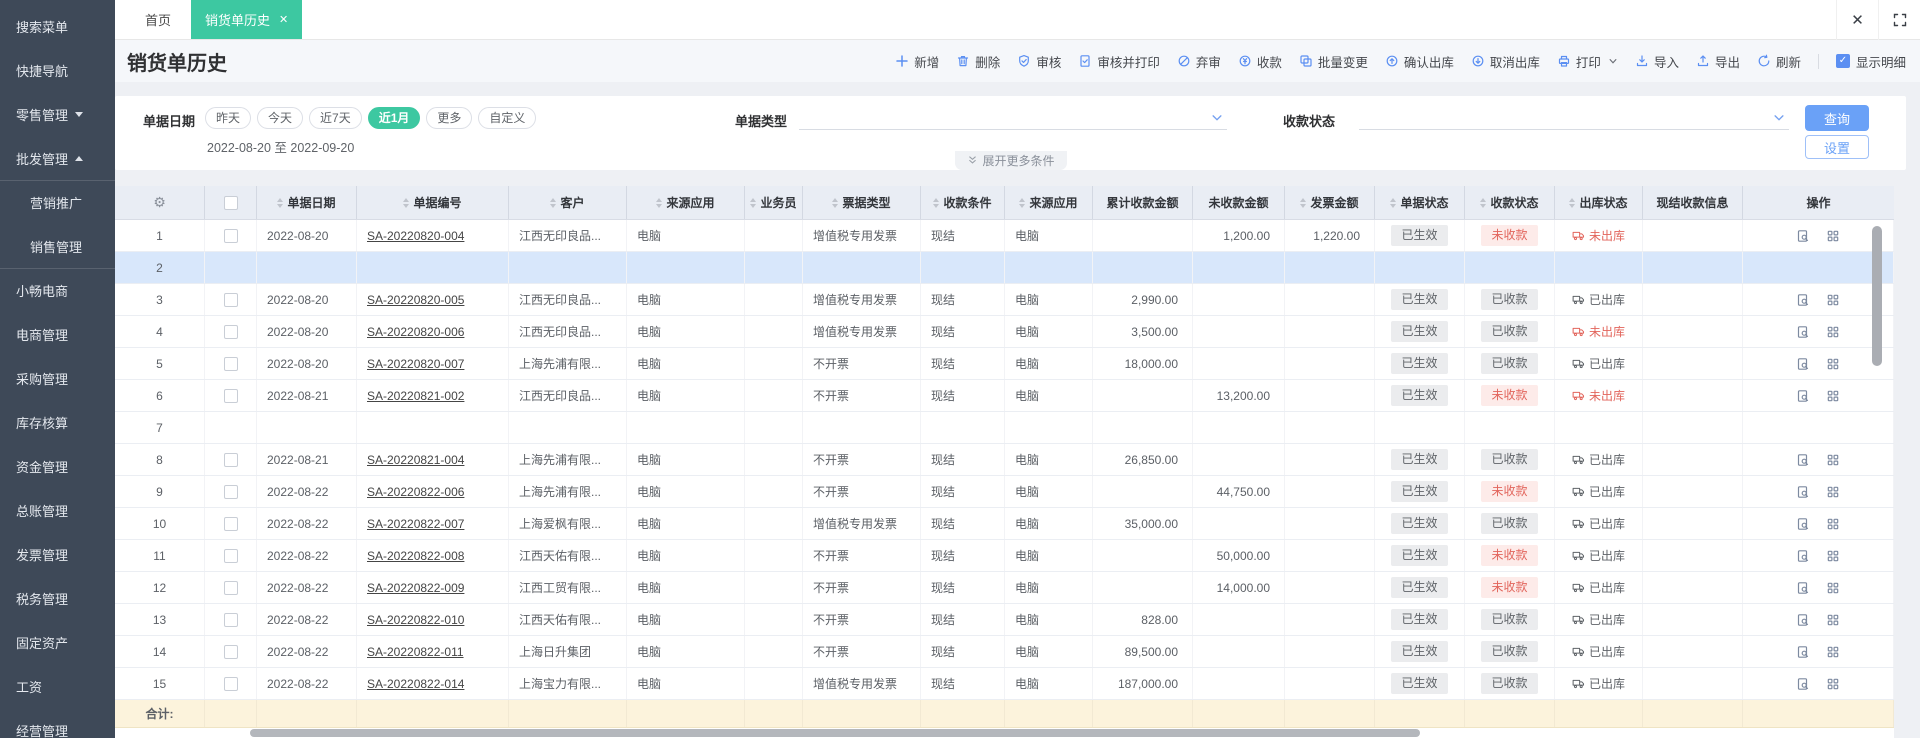 This screenshot has height=738, width=1920. Describe the element at coordinates (57, 290) in the screenshot. I see `sidebar-item-6: 小畅电商` at that location.